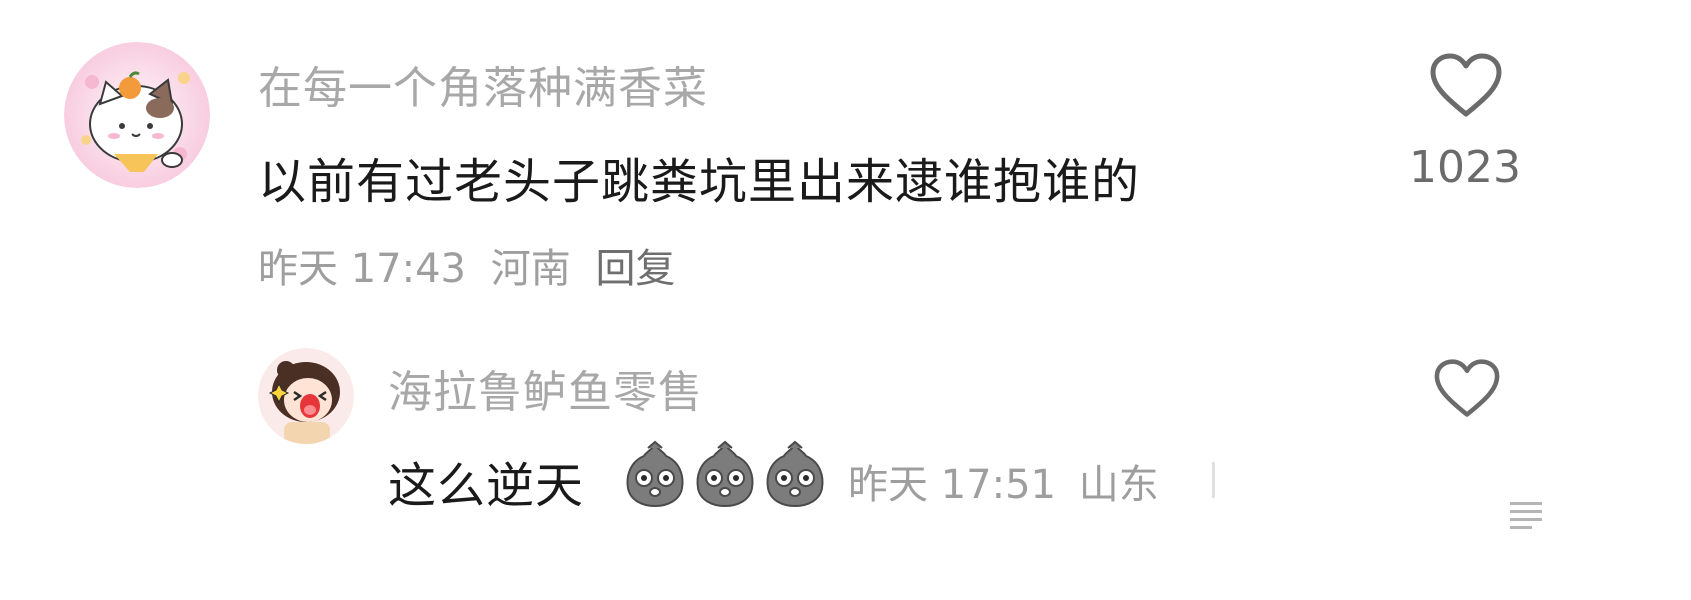  I want to click on reply-like-button, so click(1467, 389).